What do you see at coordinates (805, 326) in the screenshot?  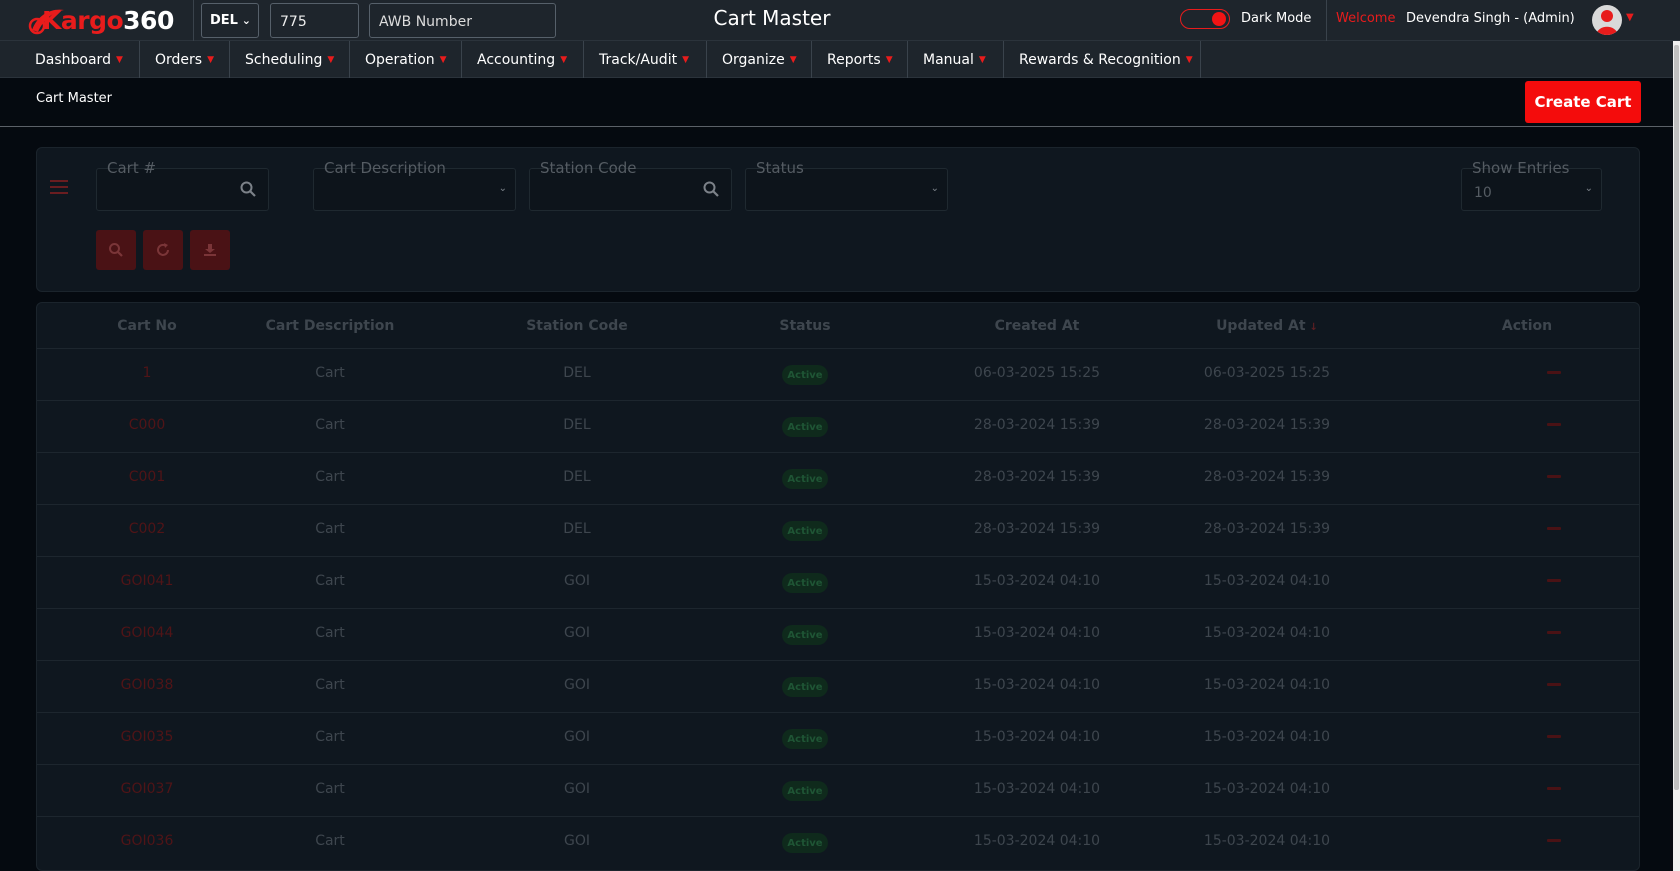 I see `column-header-status: Status` at bounding box center [805, 326].